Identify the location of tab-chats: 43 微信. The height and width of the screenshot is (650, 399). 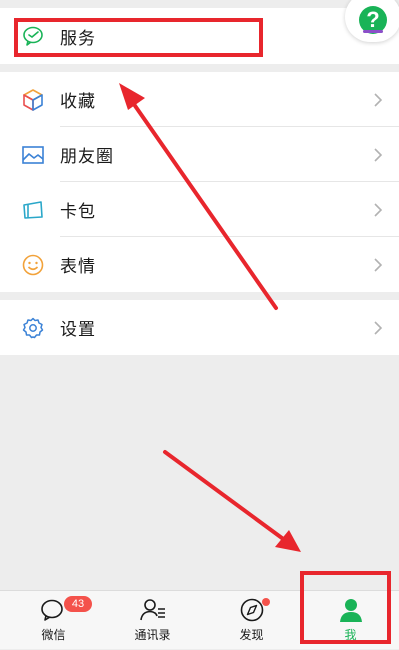
(53, 620).